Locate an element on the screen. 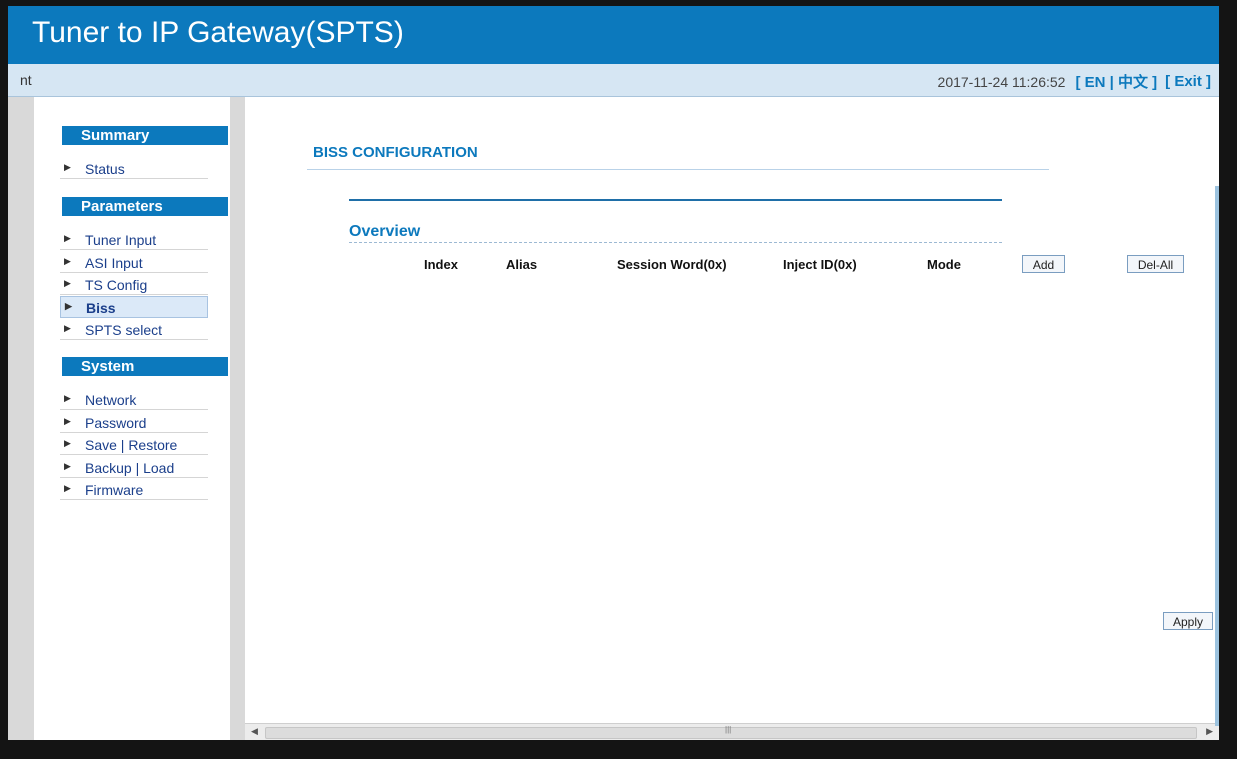 The width and height of the screenshot is (1237, 759). sidebar-item-biss: ▶ Biss is located at coordinates (134, 307).